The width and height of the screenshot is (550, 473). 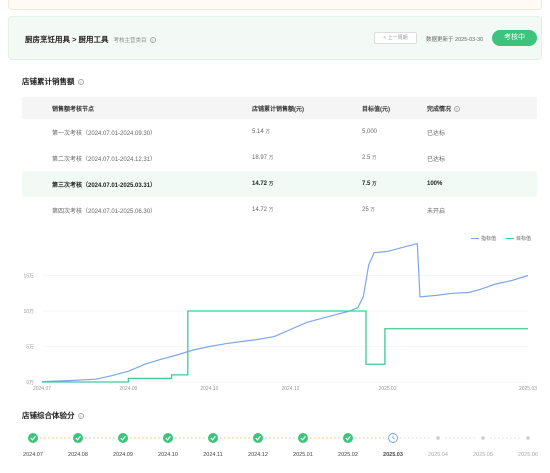 I want to click on row-node: 第四次考核（2024.07.01-2025.06.30）, so click(x=104, y=211).